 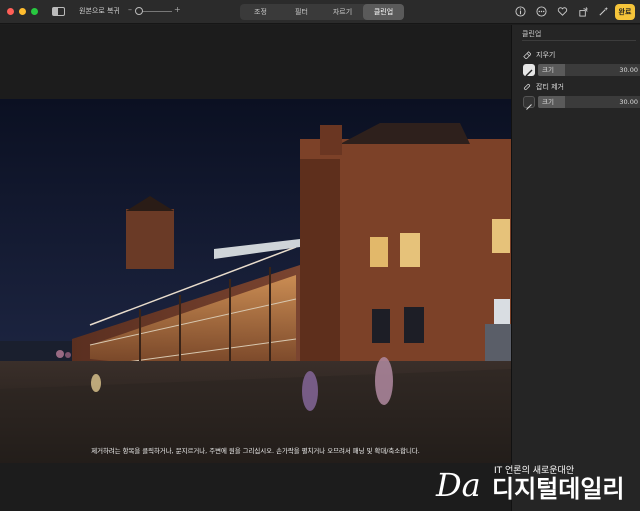 I want to click on tab-crop: 자르기, so click(x=342, y=12).